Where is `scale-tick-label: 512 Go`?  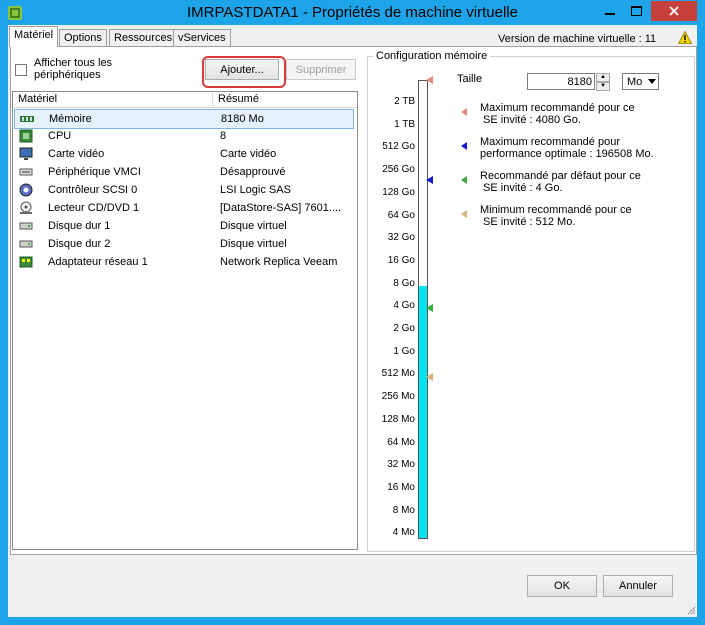 scale-tick-label: 512 Go is located at coordinates (398, 147).